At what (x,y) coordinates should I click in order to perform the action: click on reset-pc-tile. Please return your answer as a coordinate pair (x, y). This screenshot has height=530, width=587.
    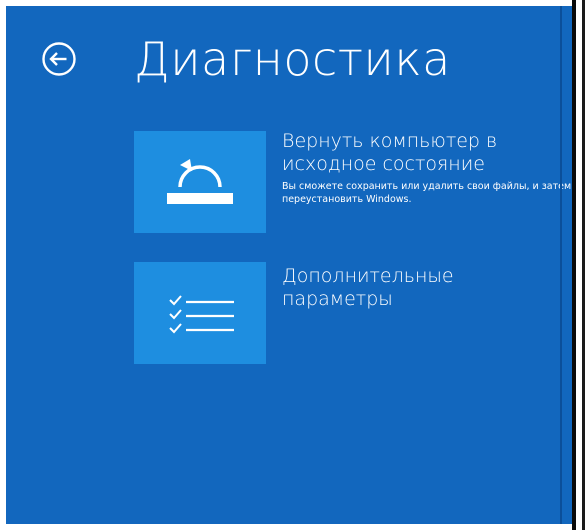
    Looking at the image, I should click on (200, 182).